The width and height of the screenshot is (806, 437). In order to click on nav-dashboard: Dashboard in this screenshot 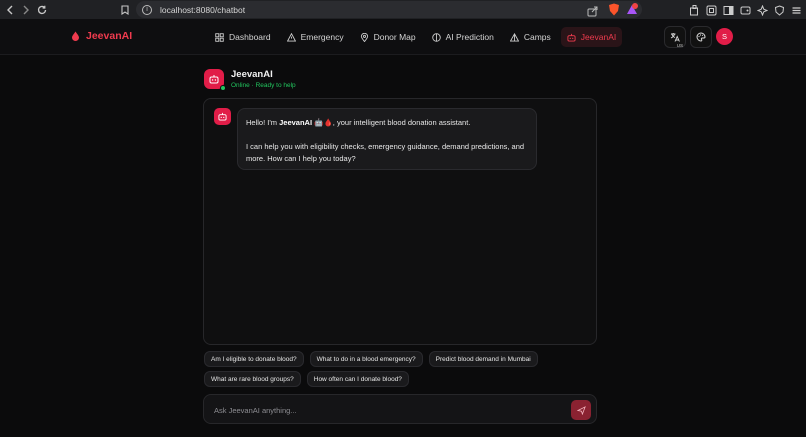, I will do `click(243, 37)`.